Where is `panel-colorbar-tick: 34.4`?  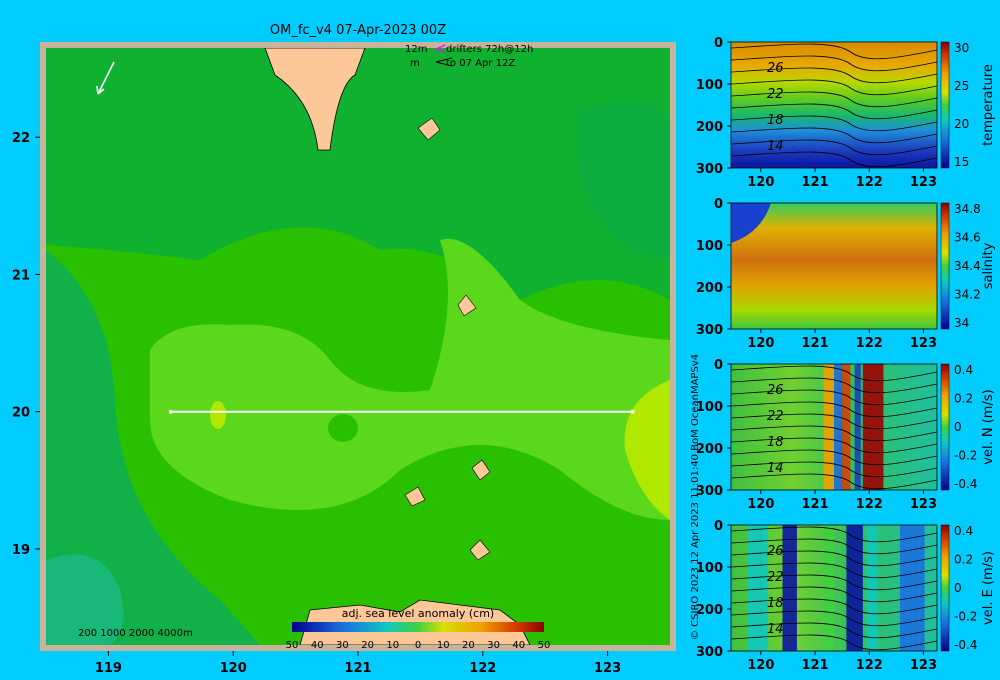
panel-colorbar-tick: 34.4 is located at coordinates (967, 266).